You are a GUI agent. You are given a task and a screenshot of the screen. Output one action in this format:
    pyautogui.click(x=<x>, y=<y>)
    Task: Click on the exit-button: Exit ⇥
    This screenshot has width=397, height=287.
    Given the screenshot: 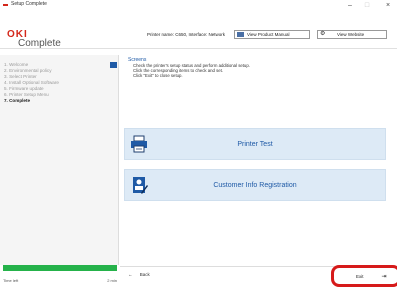 What is the action you would take?
    pyautogui.click(x=365, y=276)
    